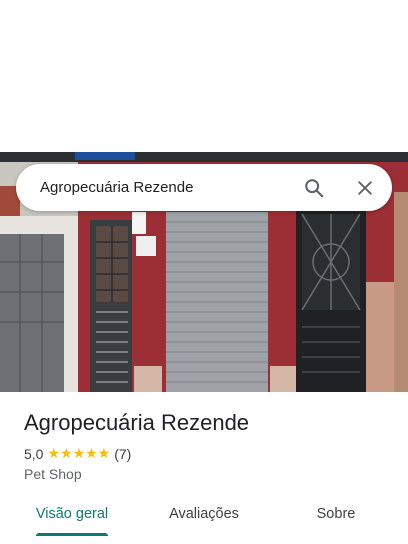 The height and width of the screenshot is (544, 408). I want to click on search-icon, so click(314, 188).